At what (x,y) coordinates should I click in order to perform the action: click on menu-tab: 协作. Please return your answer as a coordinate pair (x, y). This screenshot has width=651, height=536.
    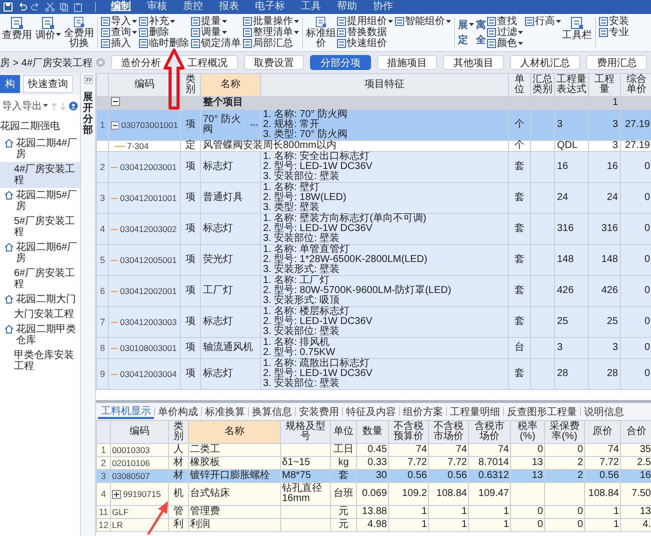
    Looking at the image, I should click on (383, 7).